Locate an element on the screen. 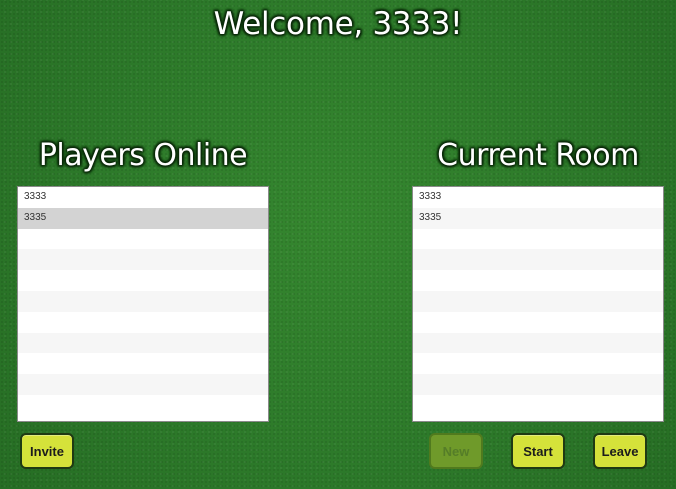 This screenshot has width=676, height=489. list-item-selected: 3335 is located at coordinates (143, 218).